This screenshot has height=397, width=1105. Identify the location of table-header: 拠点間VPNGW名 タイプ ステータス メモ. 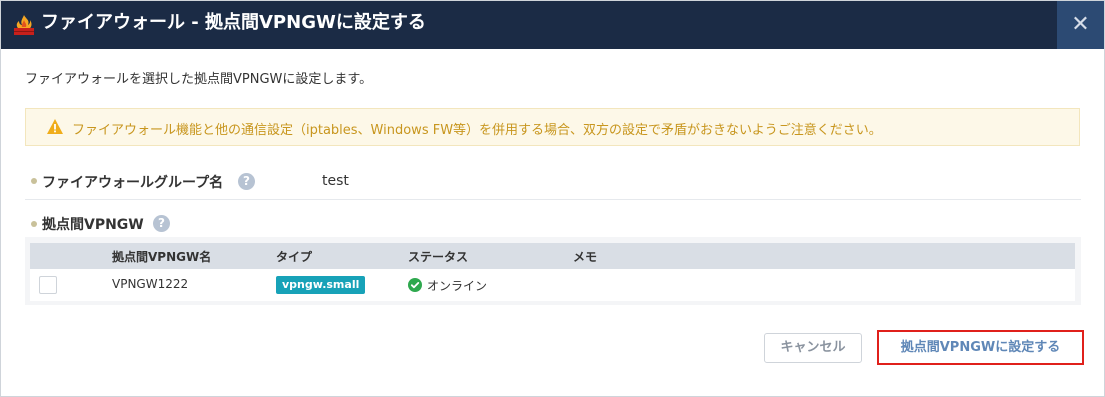
(552, 256).